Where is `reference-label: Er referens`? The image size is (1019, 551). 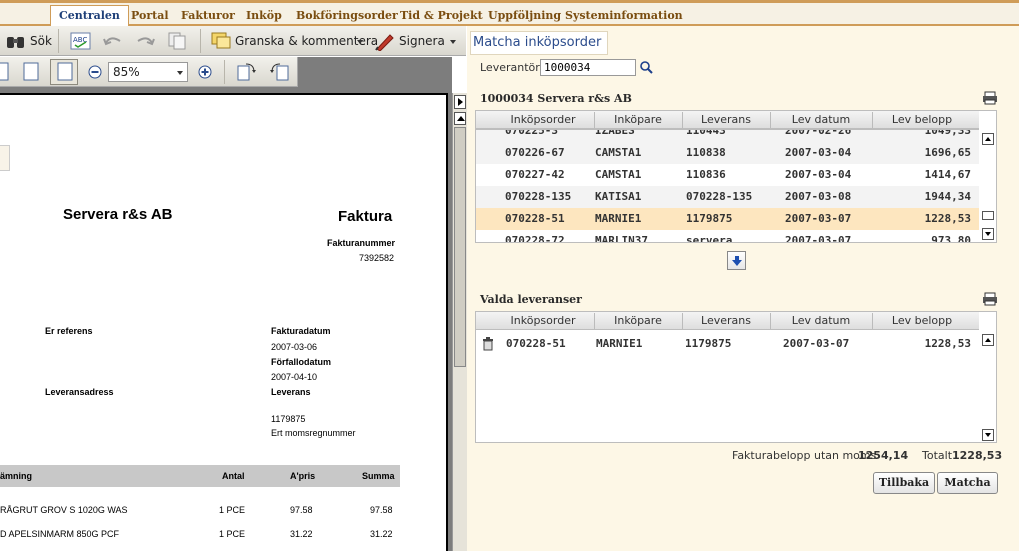
reference-label: Er referens is located at coordinates (69, 331).